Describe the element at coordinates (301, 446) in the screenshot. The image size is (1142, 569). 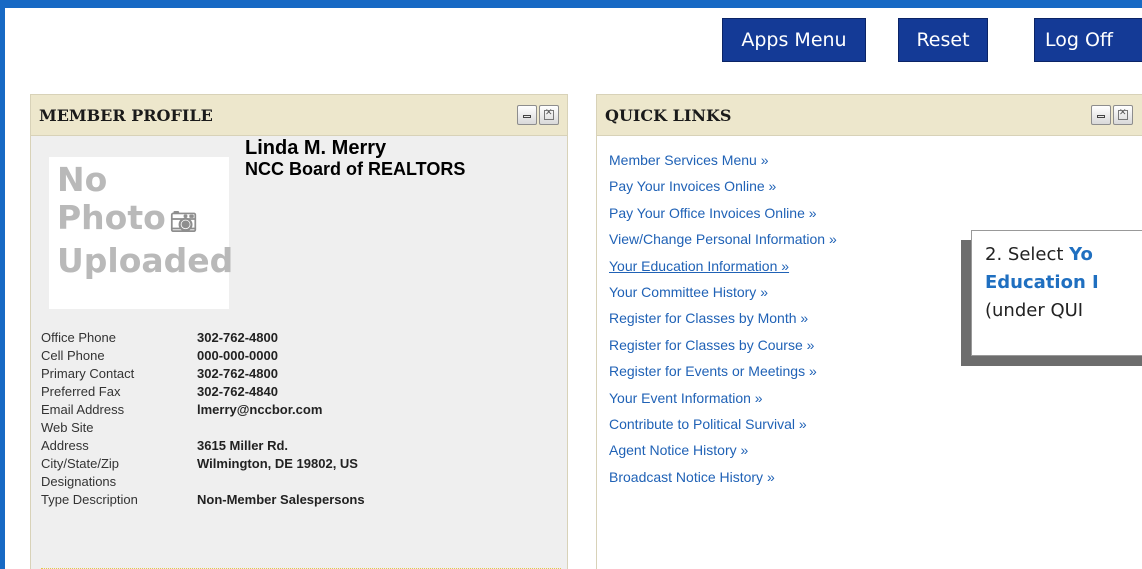
I see `profile-field-address: Address 3615 Miller Rd.` at that location.